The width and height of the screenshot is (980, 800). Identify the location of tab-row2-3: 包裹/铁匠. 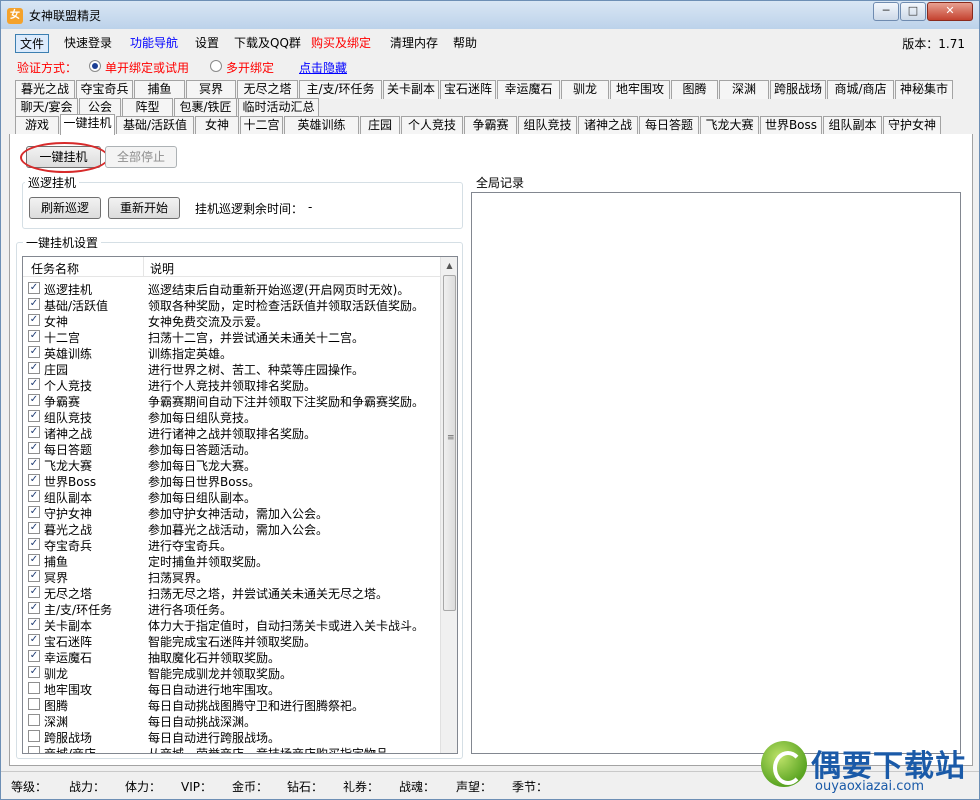
(205, 107).